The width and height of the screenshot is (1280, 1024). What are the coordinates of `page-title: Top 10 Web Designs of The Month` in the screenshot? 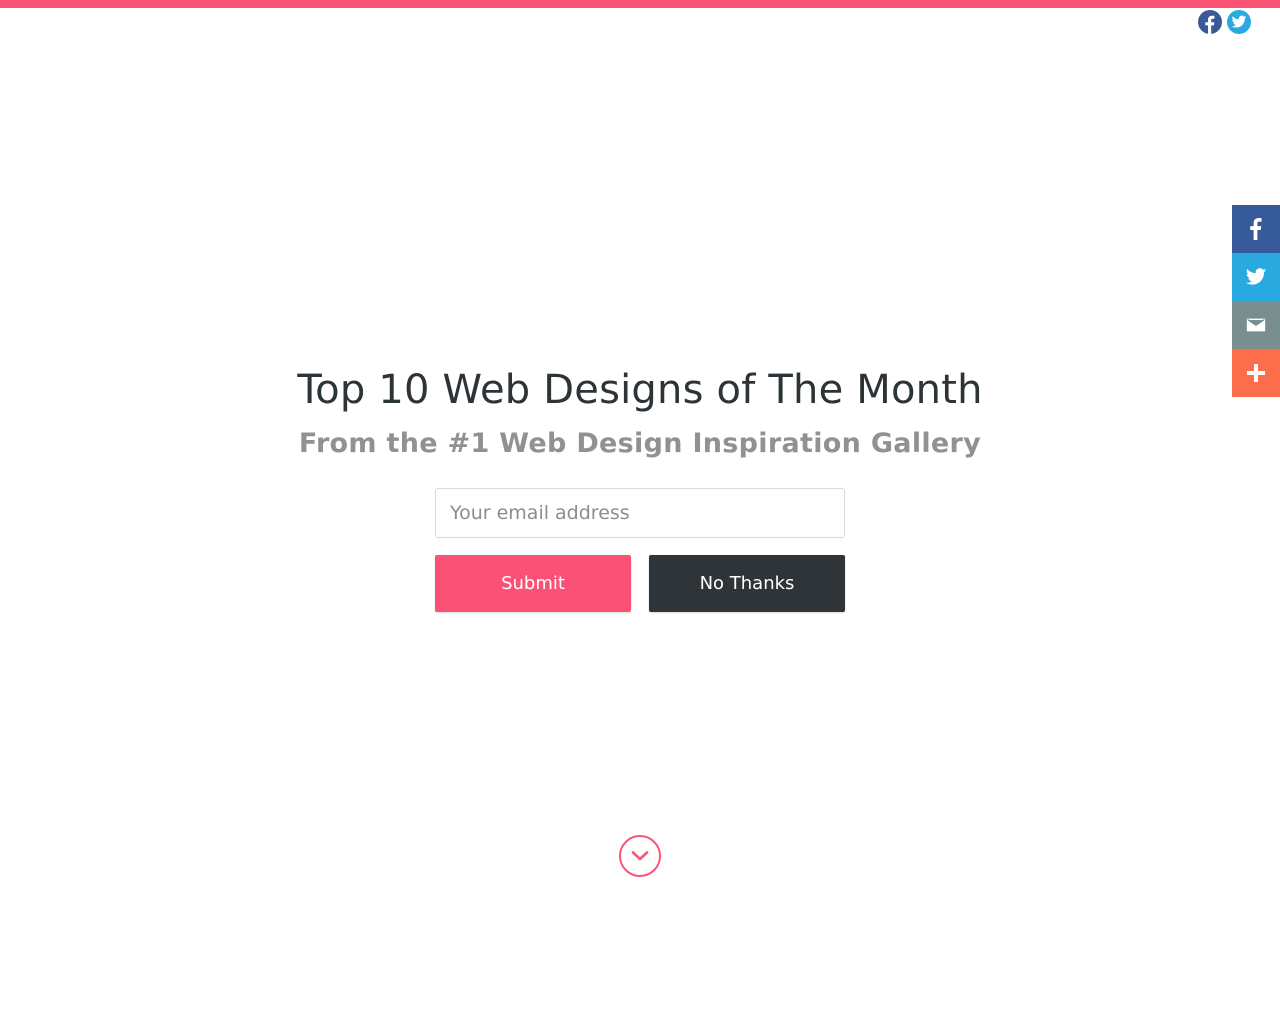 It's located at (640, 390).